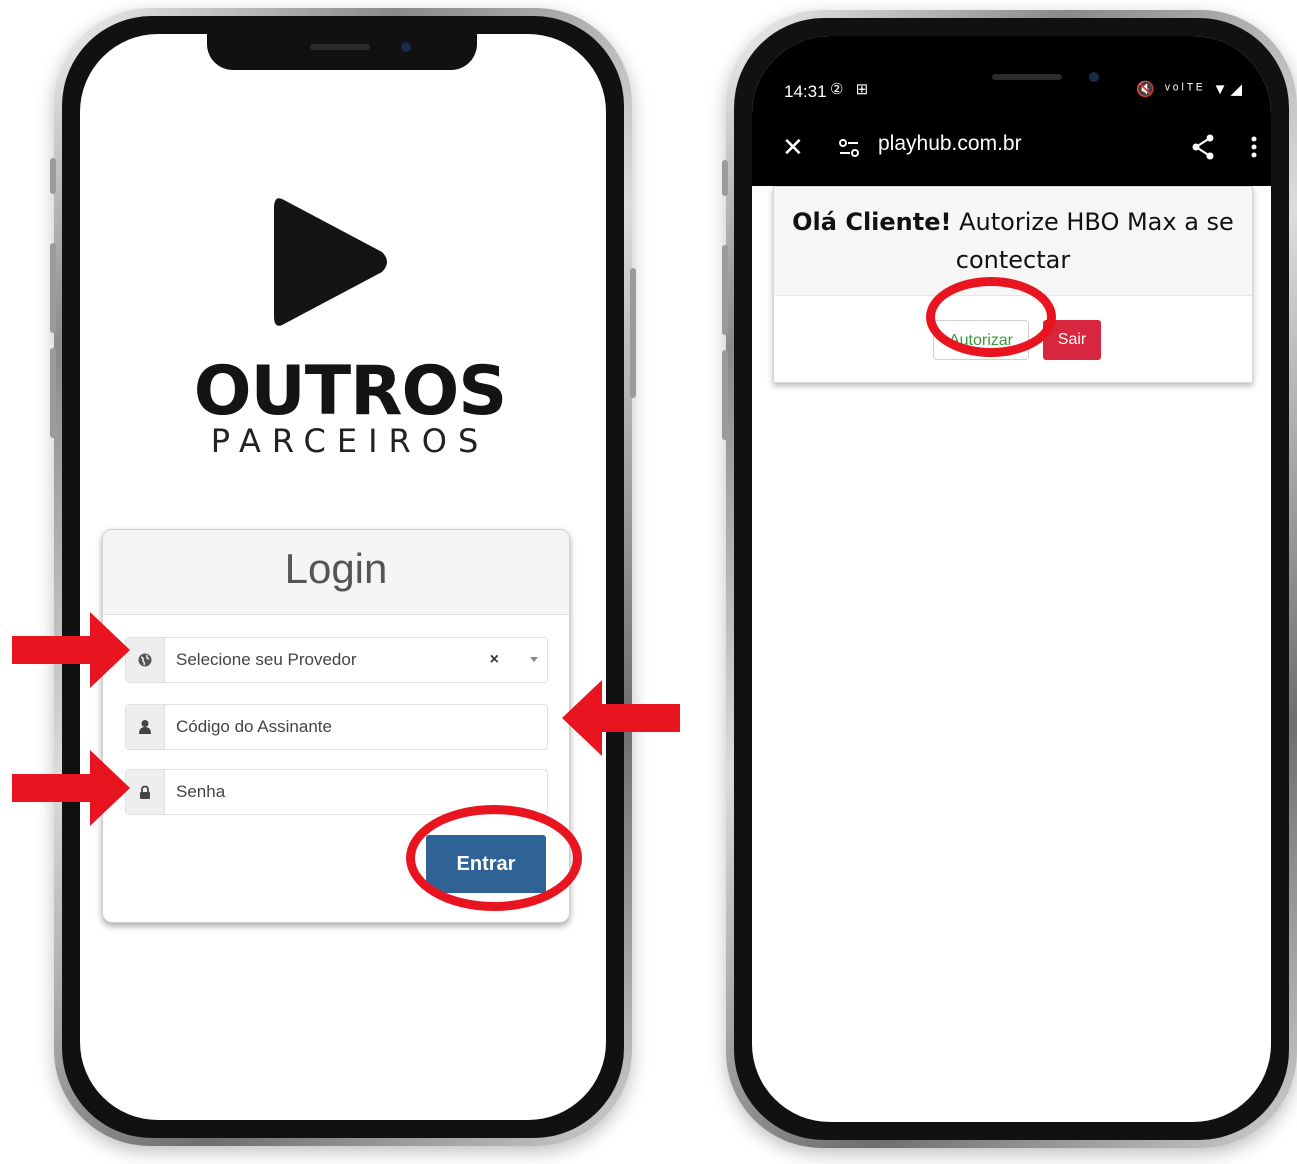  What do you see at coordinates (1011, 111) in the screenshot?
I see `browser-topbar: 14:31 ② ⊞ 🔇 ᵛᵒˡᵀᴱ ▼◢ ✕ playhub.com.br` at bounding box center [1011, 111].